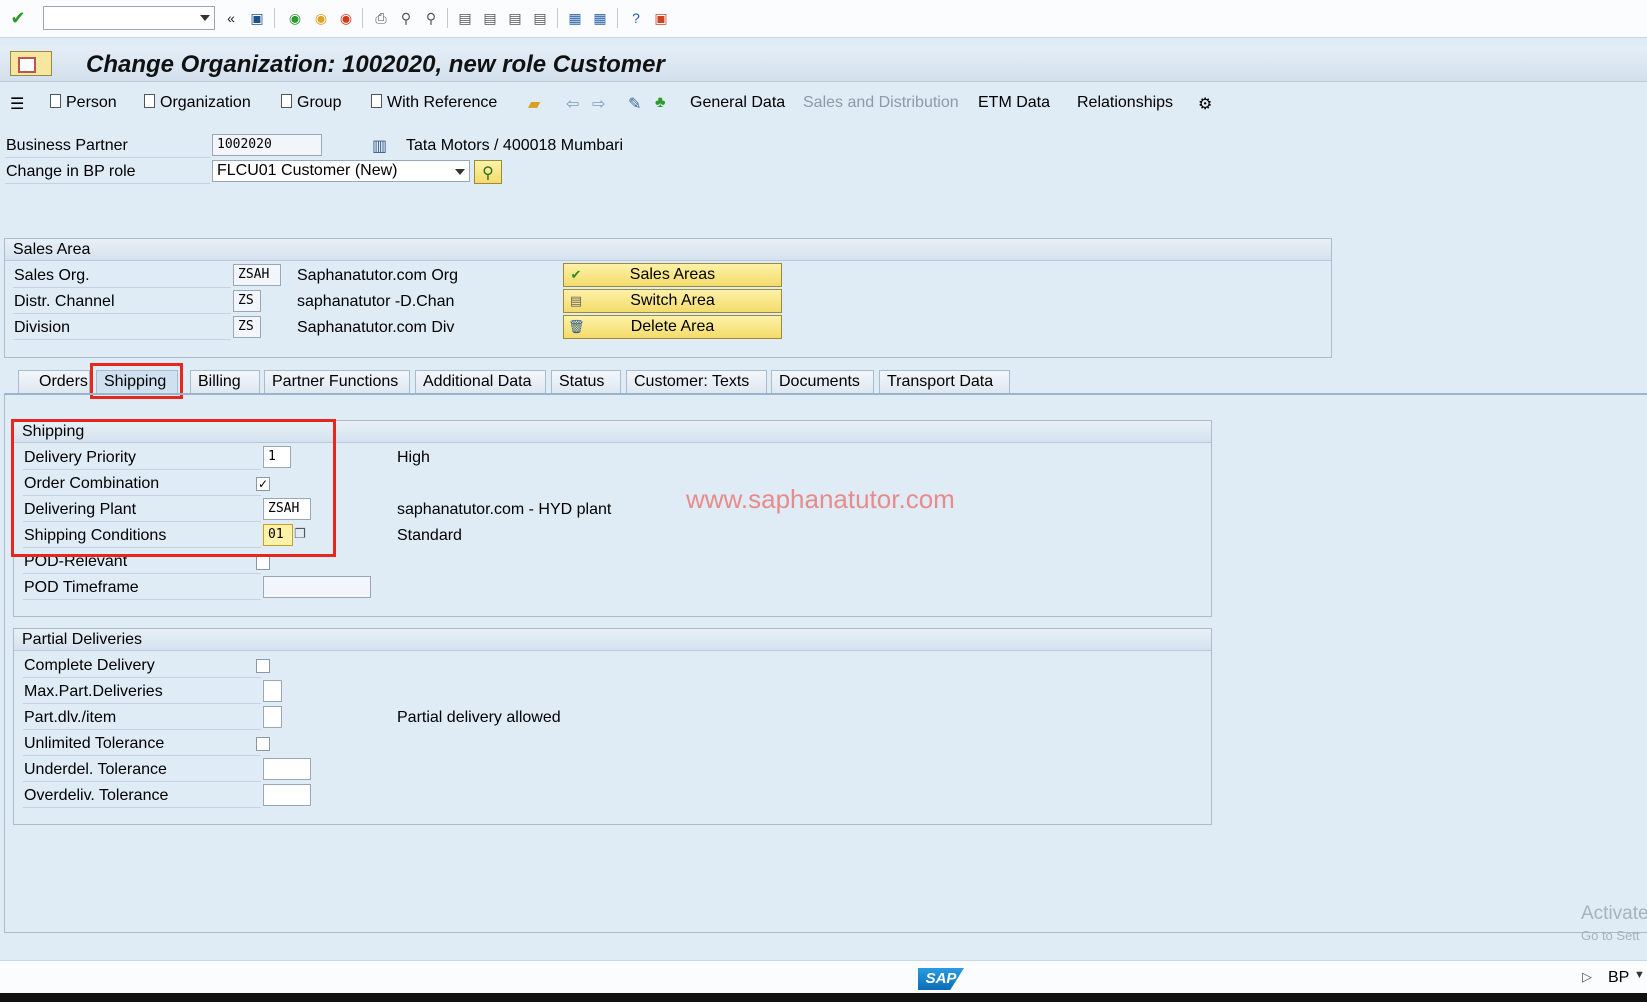 The width and height of the screenshot is (1647, 1002). What do you see at coordinates (267, 145) in the screenshot?
I see `business-partner-field: 1002020` at bounding box center [267, 145].